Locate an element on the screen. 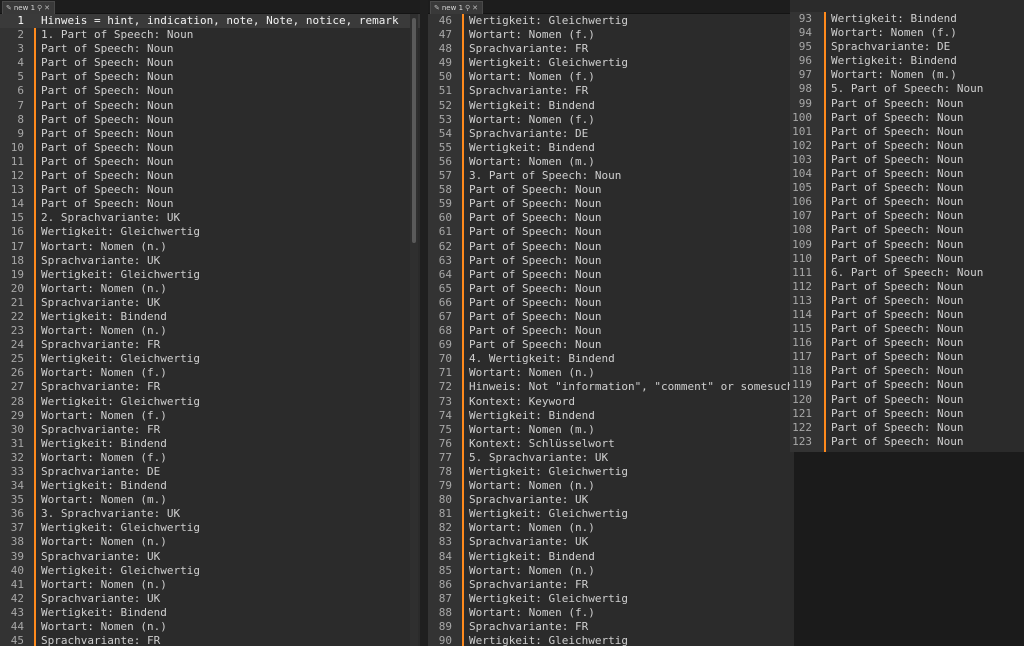 The width and height of the screenshot is (1024, 646). code-line: 2 1. Part of Speech: Noun is located at coordinates (210, 35).